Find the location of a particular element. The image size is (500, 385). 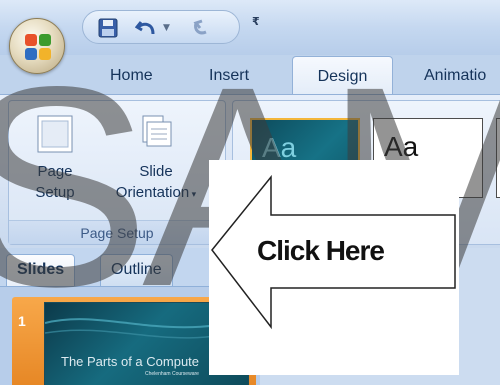

slide-title: The Parts of a Compute is located at coordinates (130, 361).